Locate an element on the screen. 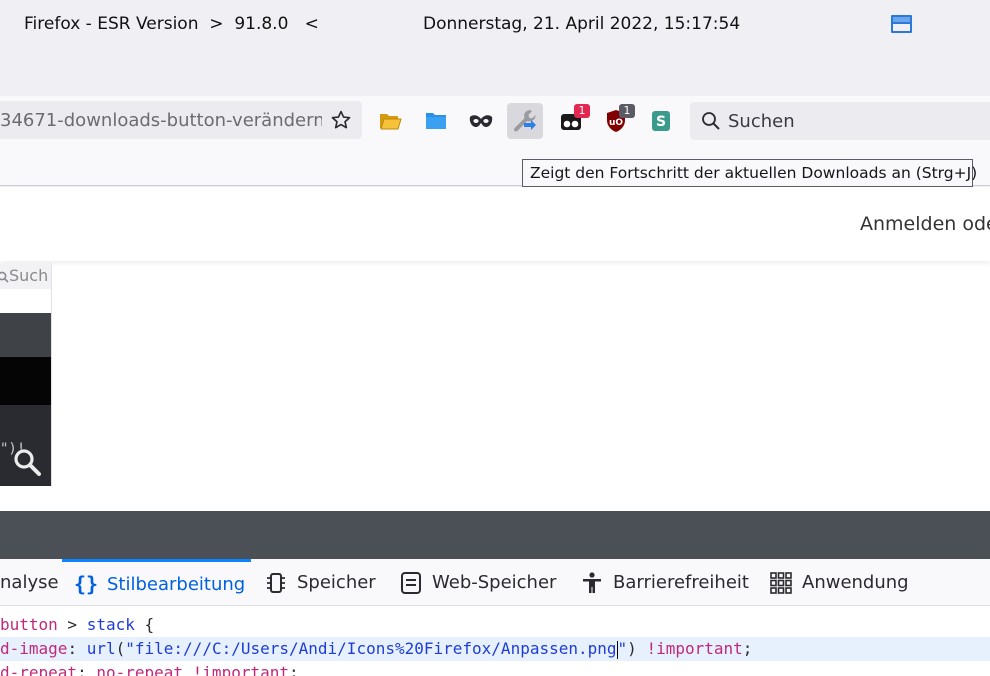 The height and width of the screenshot is (676, 990). tab-application: Anwendung is located at coordinates (839, 582).